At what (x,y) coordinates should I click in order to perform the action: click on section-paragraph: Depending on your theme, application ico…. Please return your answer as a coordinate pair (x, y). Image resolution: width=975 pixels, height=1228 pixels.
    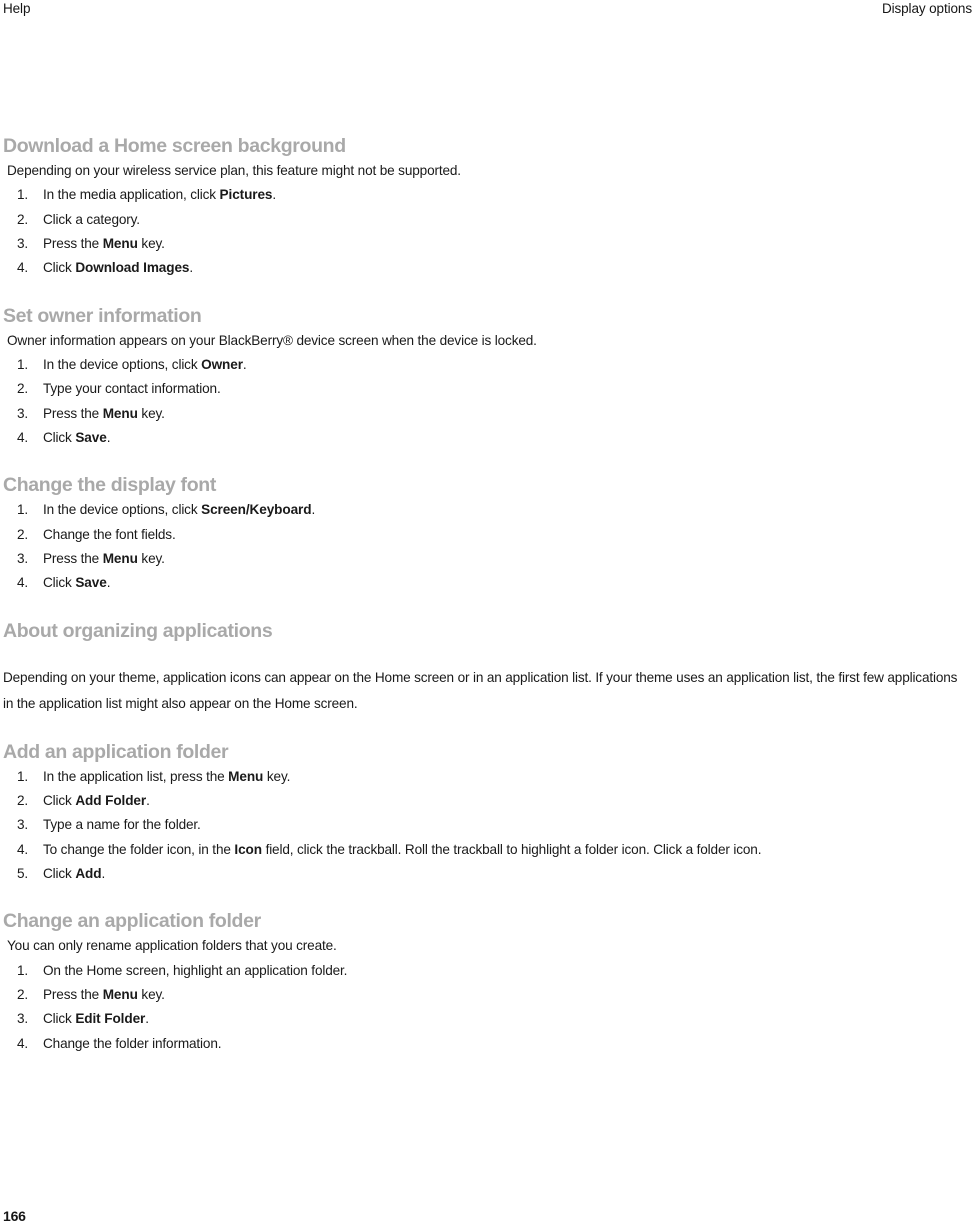
    Looking at the image, I should click on (480, 690).